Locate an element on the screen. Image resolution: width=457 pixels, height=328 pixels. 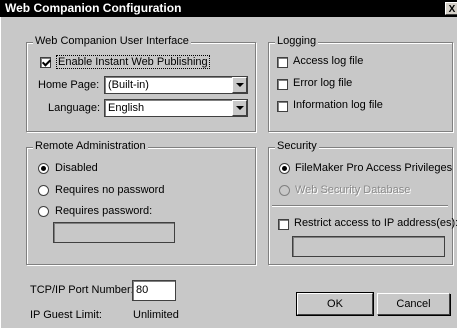
ok-button-label: OK is located at coordinates (335, 304).